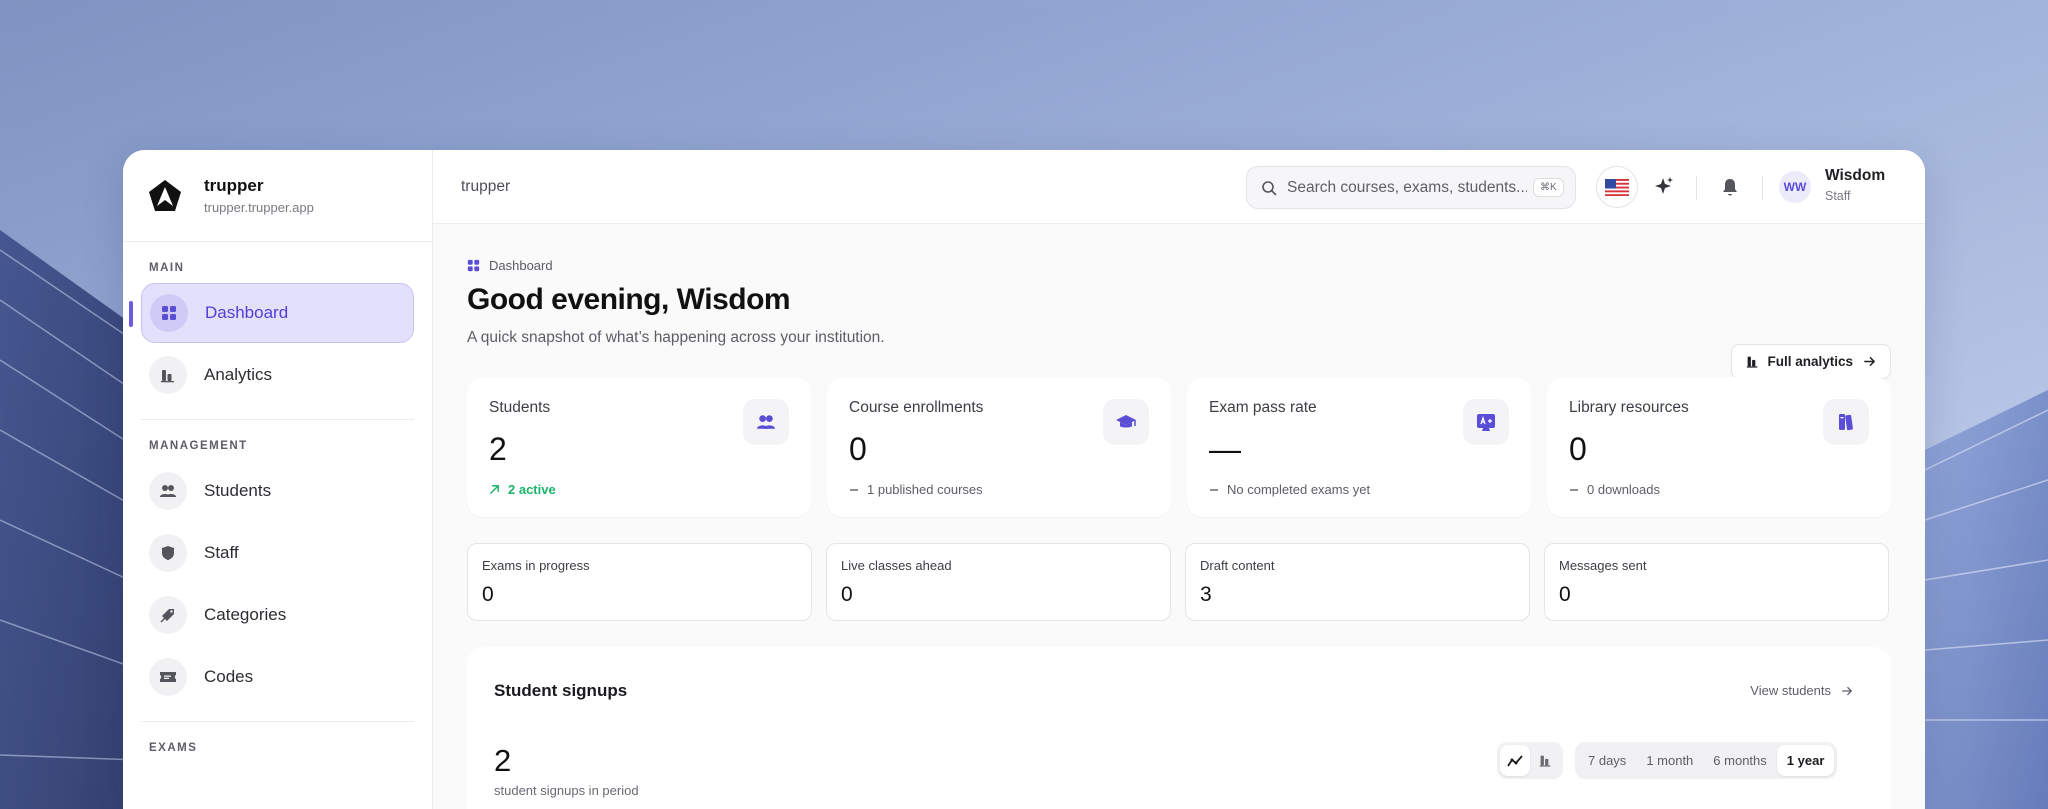  I want to click on search-icon, so click(1269, 188).